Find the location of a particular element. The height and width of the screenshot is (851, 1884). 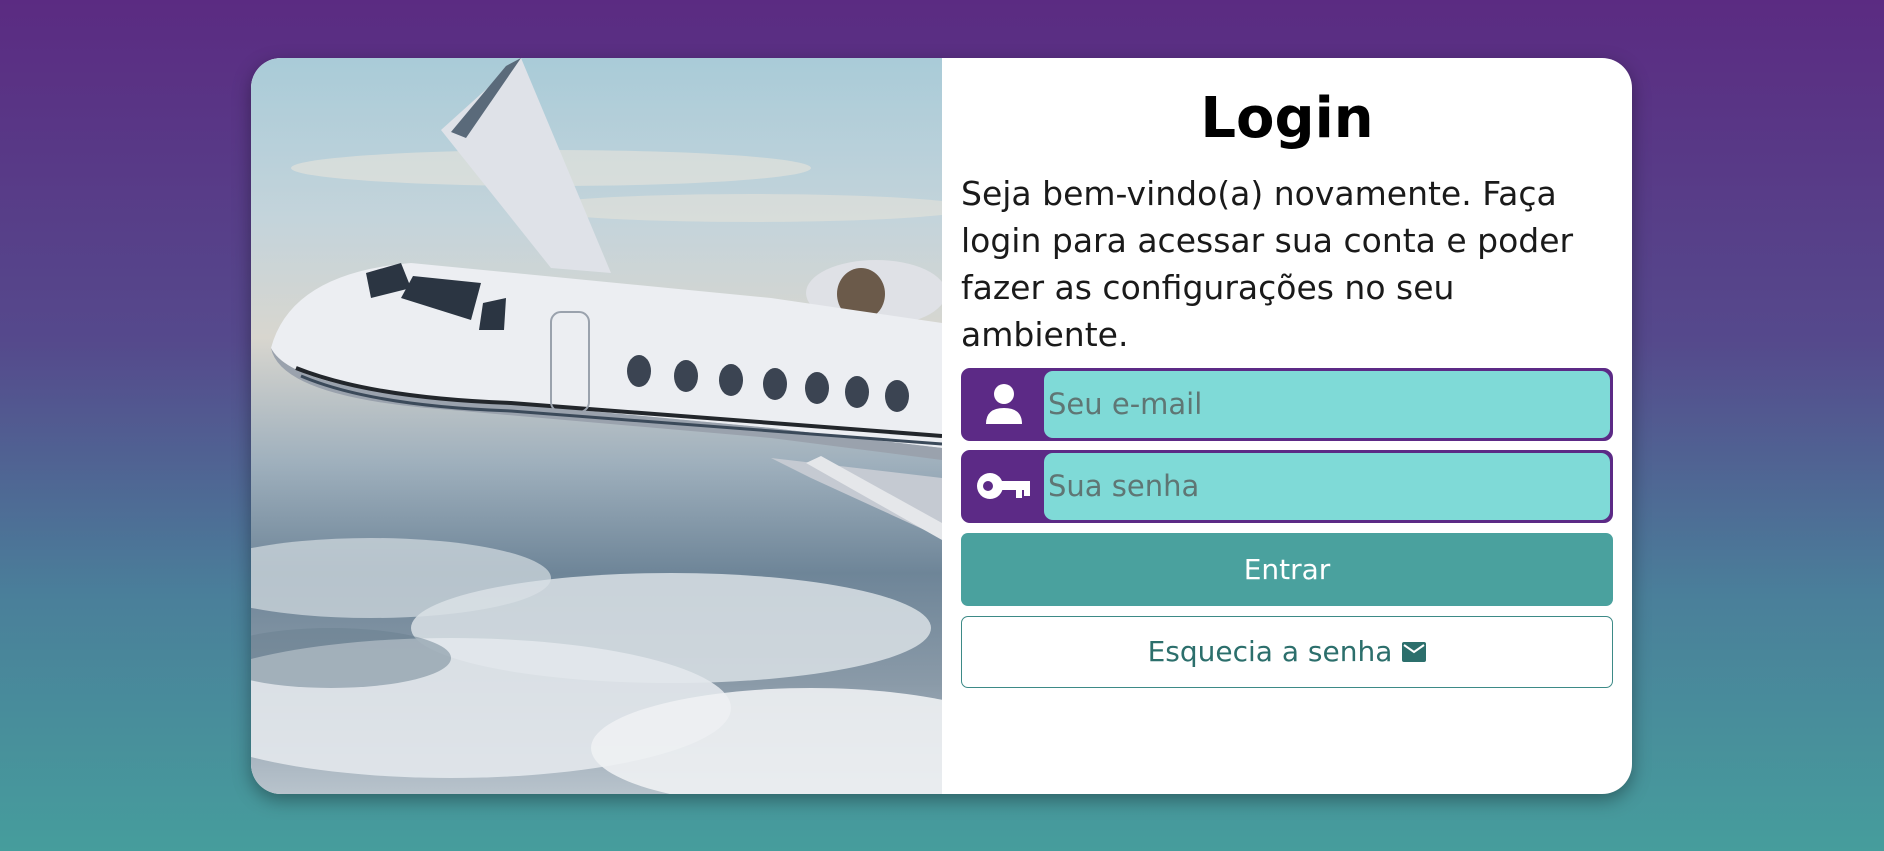

key-icon is located at coordinates (1004, 486).